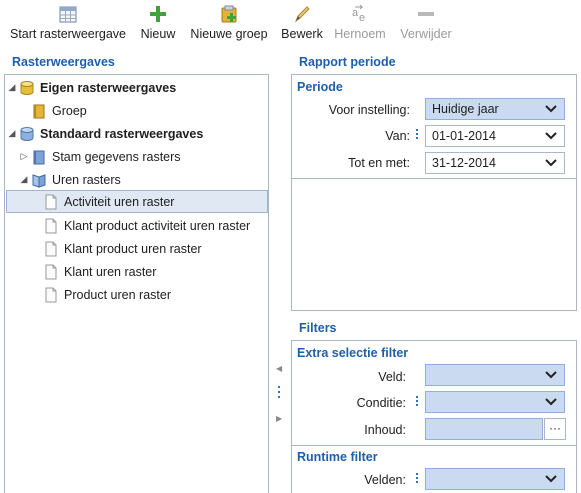  I want to click on new-button: Nieuw, so click(158, 23).